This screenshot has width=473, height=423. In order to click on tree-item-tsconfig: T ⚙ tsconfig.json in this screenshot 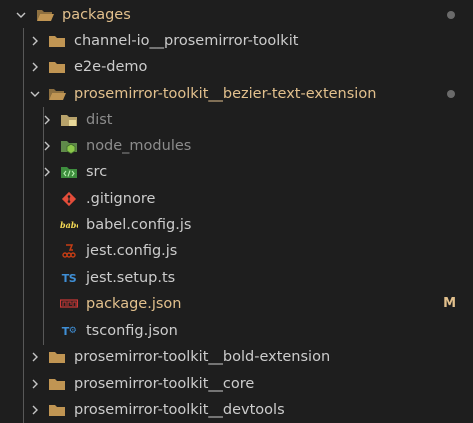, I will do `click(236, 331)`.